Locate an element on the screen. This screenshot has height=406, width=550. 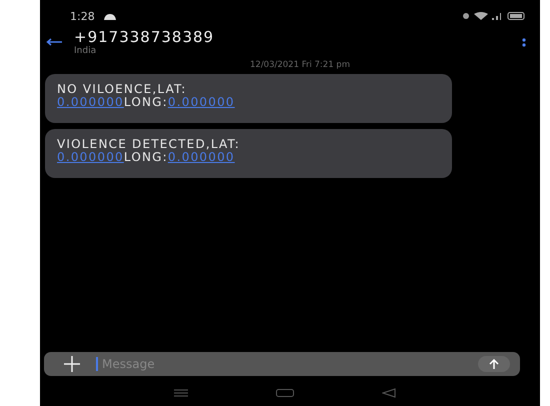
status-time: 1:28 is located at coordinates (82, 16).